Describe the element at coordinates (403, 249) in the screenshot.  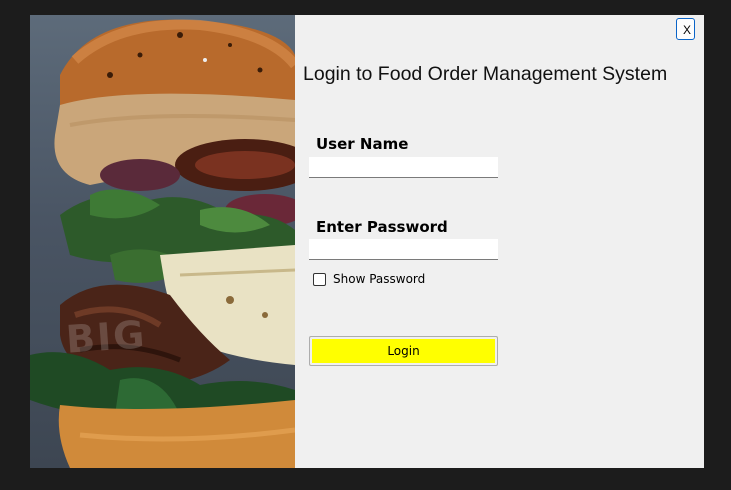
I see `password-input` at that location.